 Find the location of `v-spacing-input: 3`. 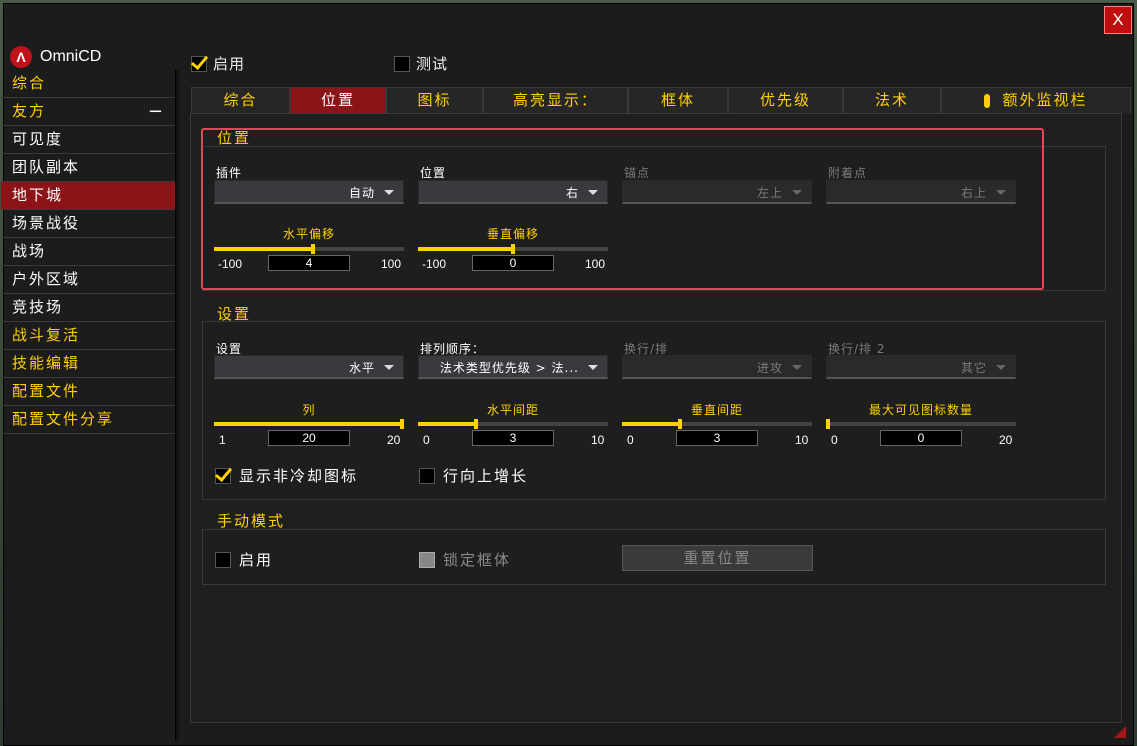

v-spacing-input: 3 is located at coordinates (717, 438).